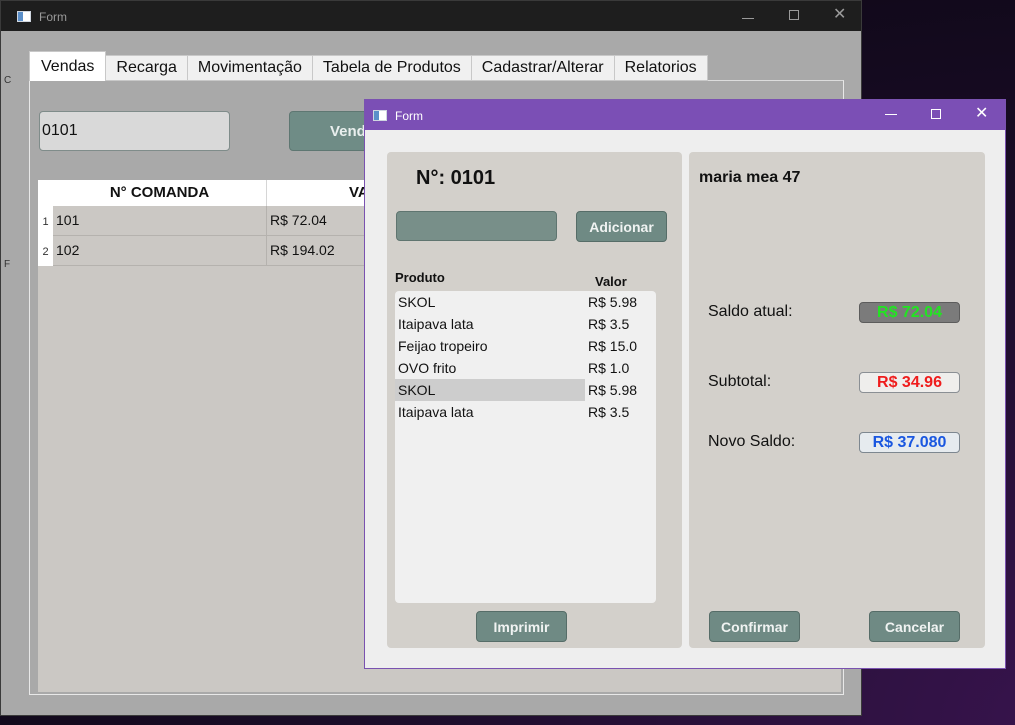 This screenshot has width=1015, height=725. What do you see at coordinates (160, 250) in the screenshot?
I see `cell-comanda: 102` at bounding box center [160, 250].